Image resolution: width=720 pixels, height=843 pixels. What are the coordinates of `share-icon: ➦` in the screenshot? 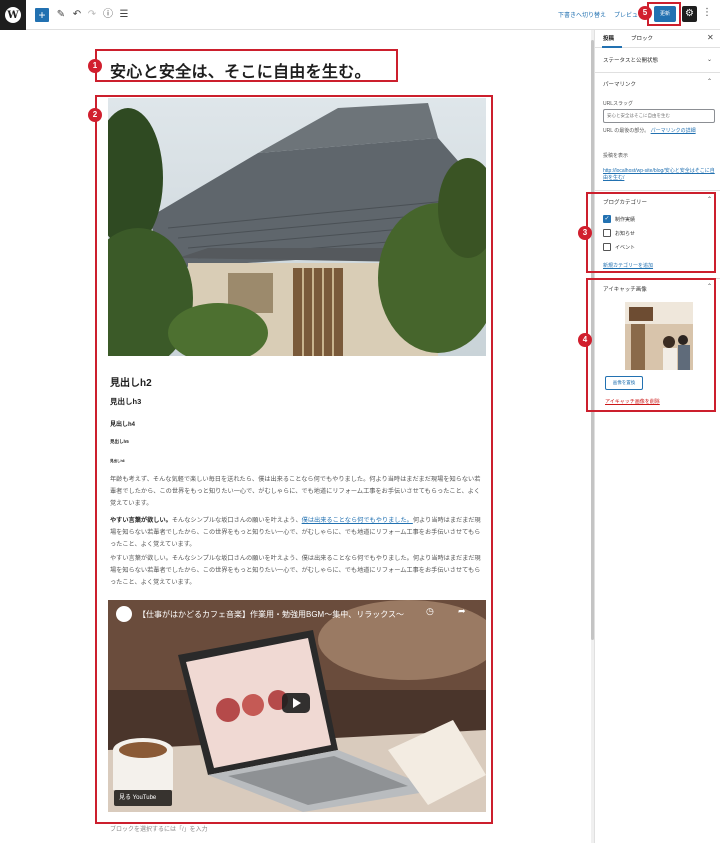 It's located at (462, 611).